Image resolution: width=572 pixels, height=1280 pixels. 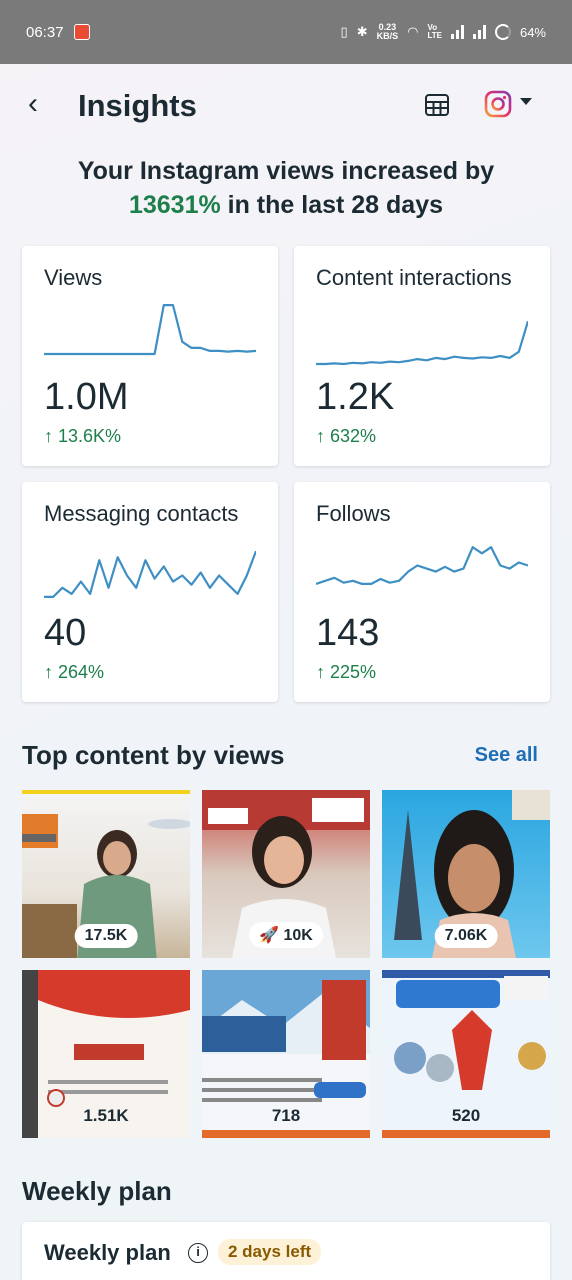 What do you see at coordinates (502, 32) in the screenshot?
I see `battery-icon` at bounding box center [502, 32].